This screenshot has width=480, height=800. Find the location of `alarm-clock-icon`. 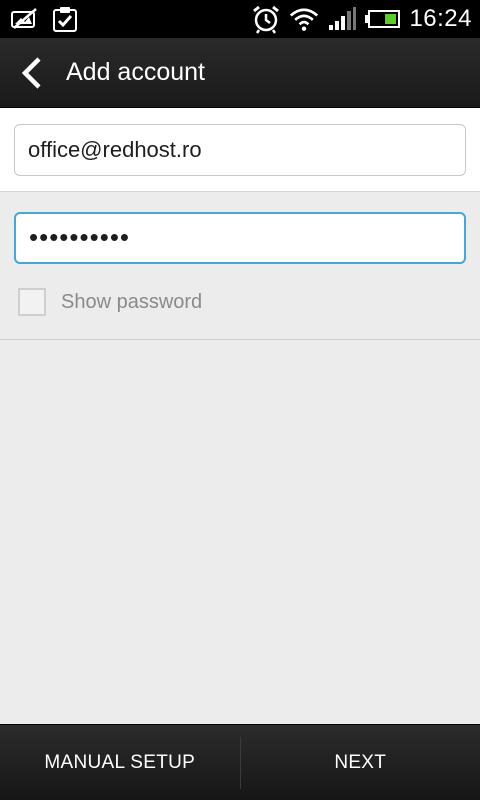

alarm-clock-icon is located at coordinates (266, 19).